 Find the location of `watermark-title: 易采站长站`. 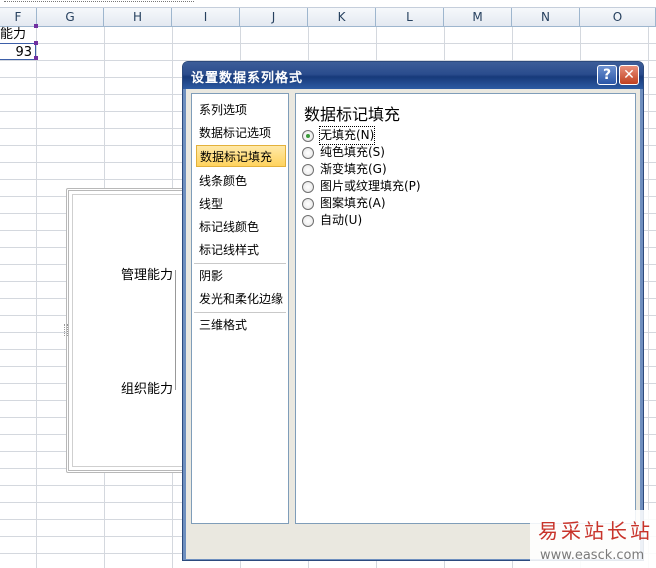

watermark-title: 易采站长站 is located at coordinates (595, 531).